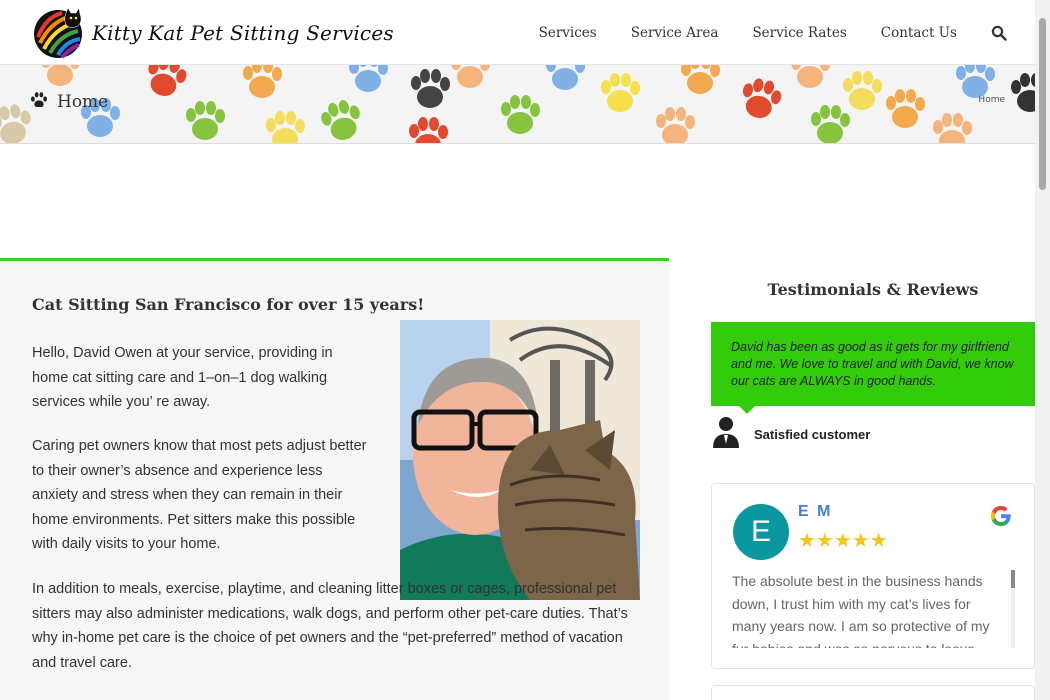 This screenshot has width=1050, height=700. What do you see at coordinates (520, 460) in the screenshot?
I see `owner-with-cat-photo` at bounding box center [520, 460].